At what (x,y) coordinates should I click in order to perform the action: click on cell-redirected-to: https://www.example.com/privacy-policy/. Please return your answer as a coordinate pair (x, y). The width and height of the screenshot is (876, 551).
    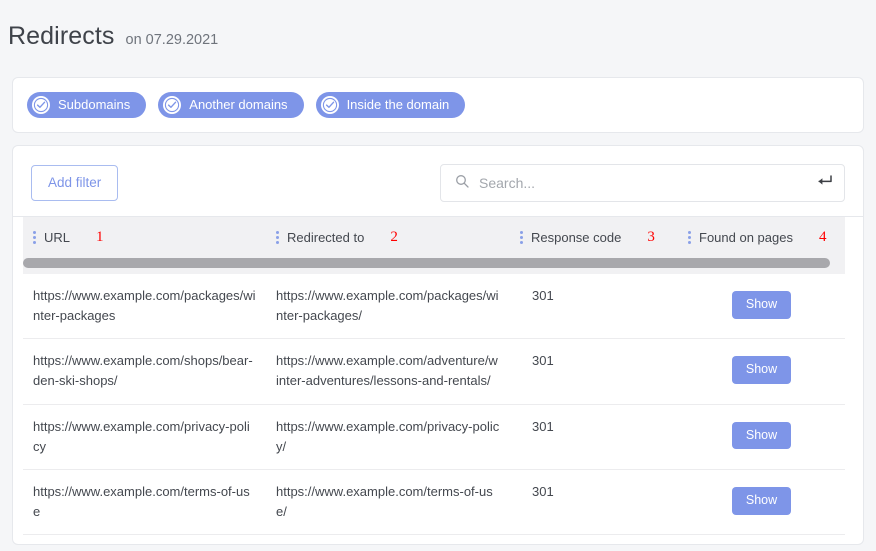
    Looking at the image, I should click on (388, 436).